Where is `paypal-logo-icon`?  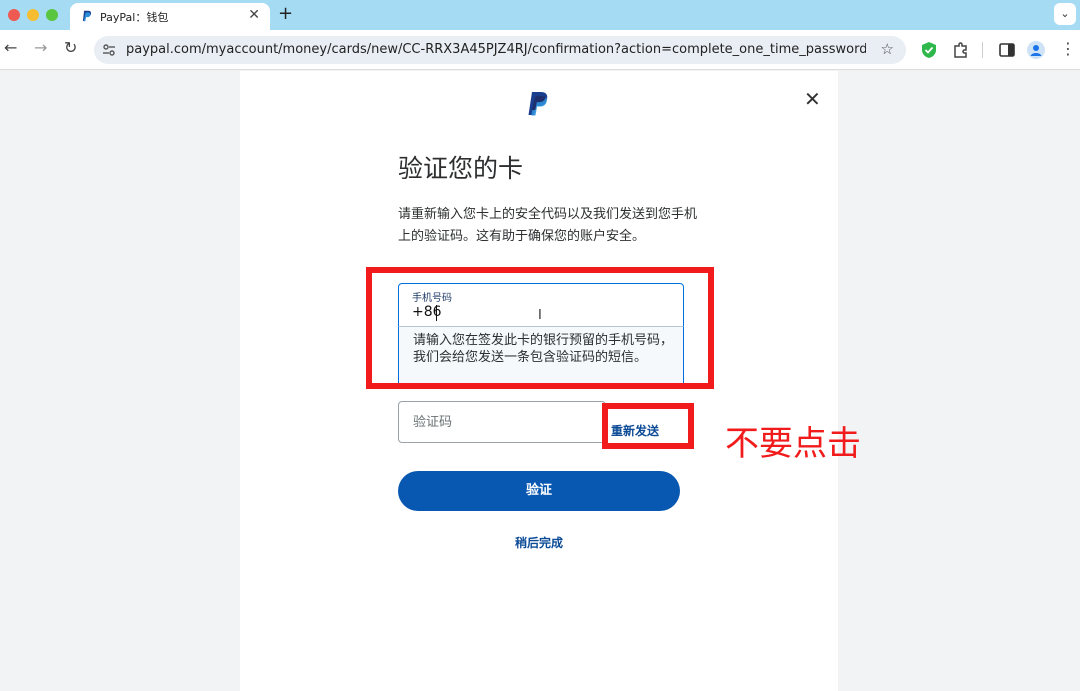 paypal-logo-icon is located at coordinates (538, 104).